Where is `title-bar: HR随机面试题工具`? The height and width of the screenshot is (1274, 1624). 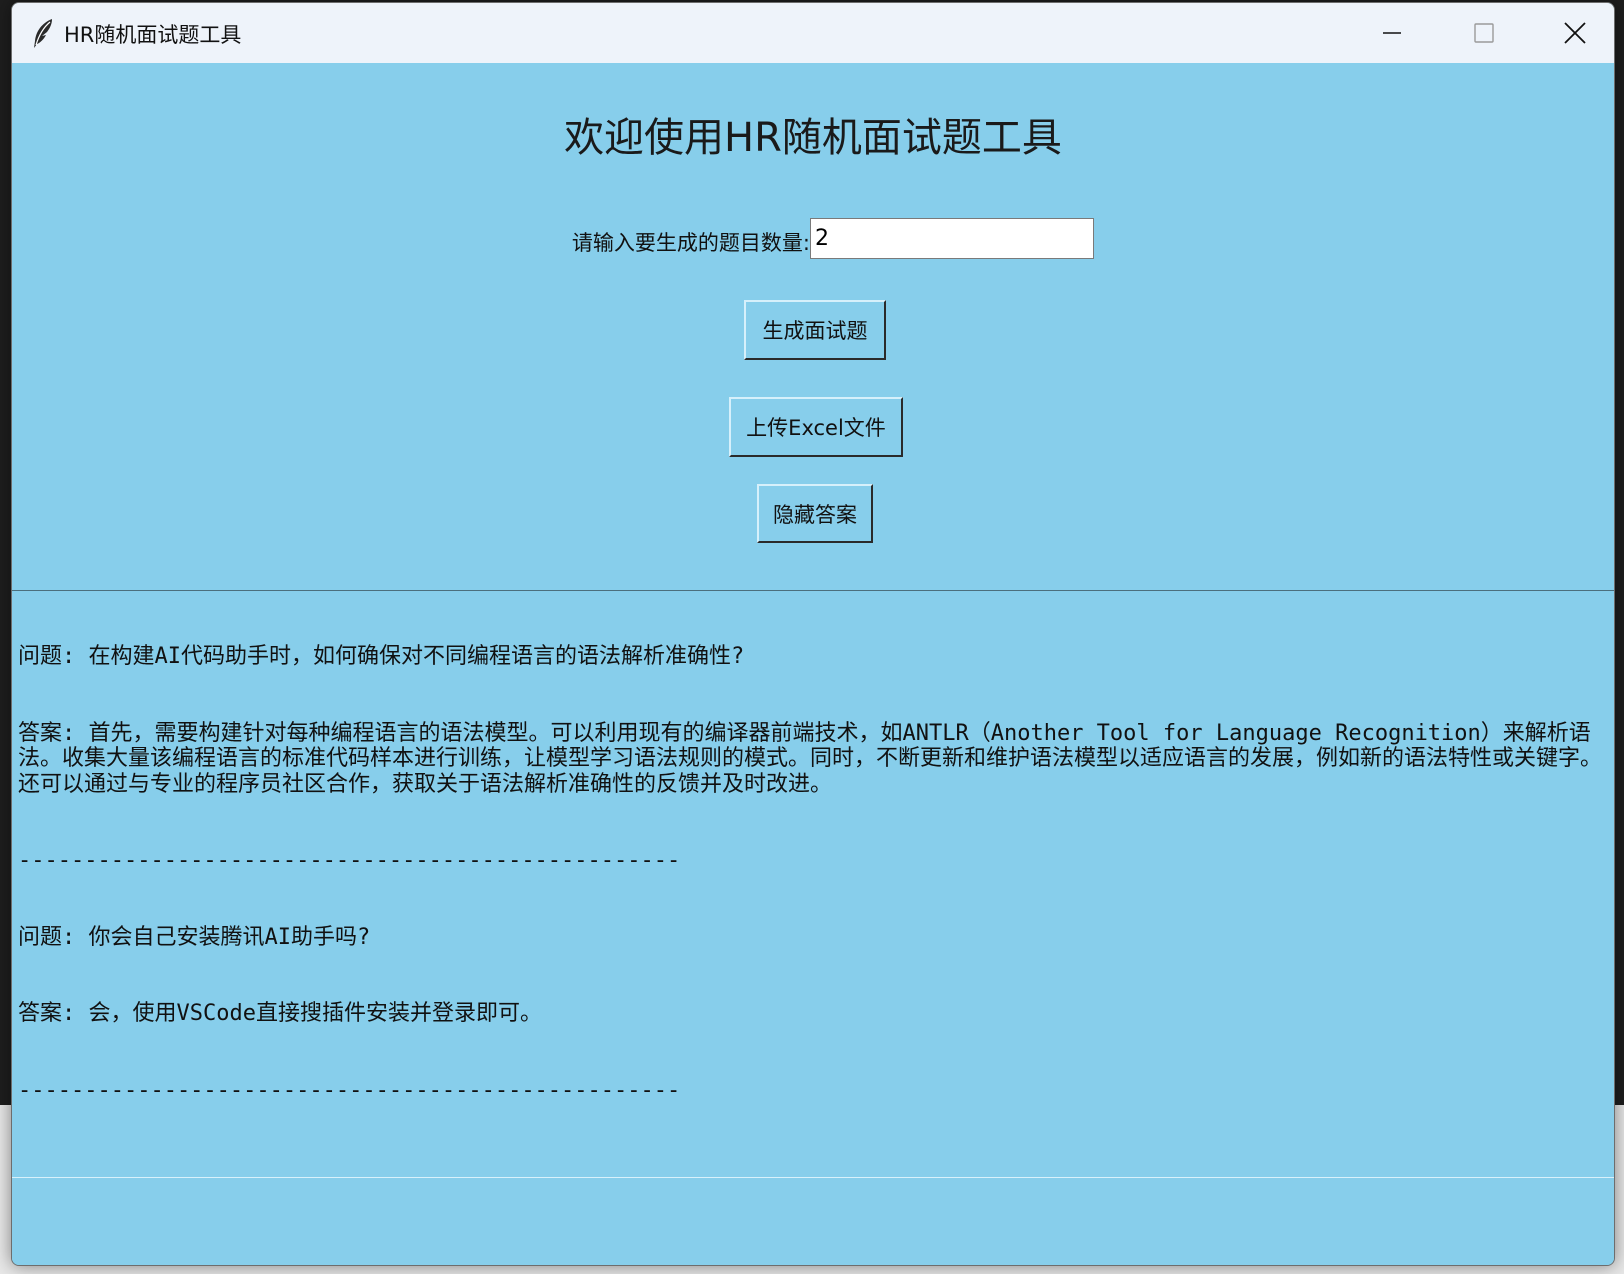 title-bar: HR随机面试题工具 is located at coordinates (813, 33).